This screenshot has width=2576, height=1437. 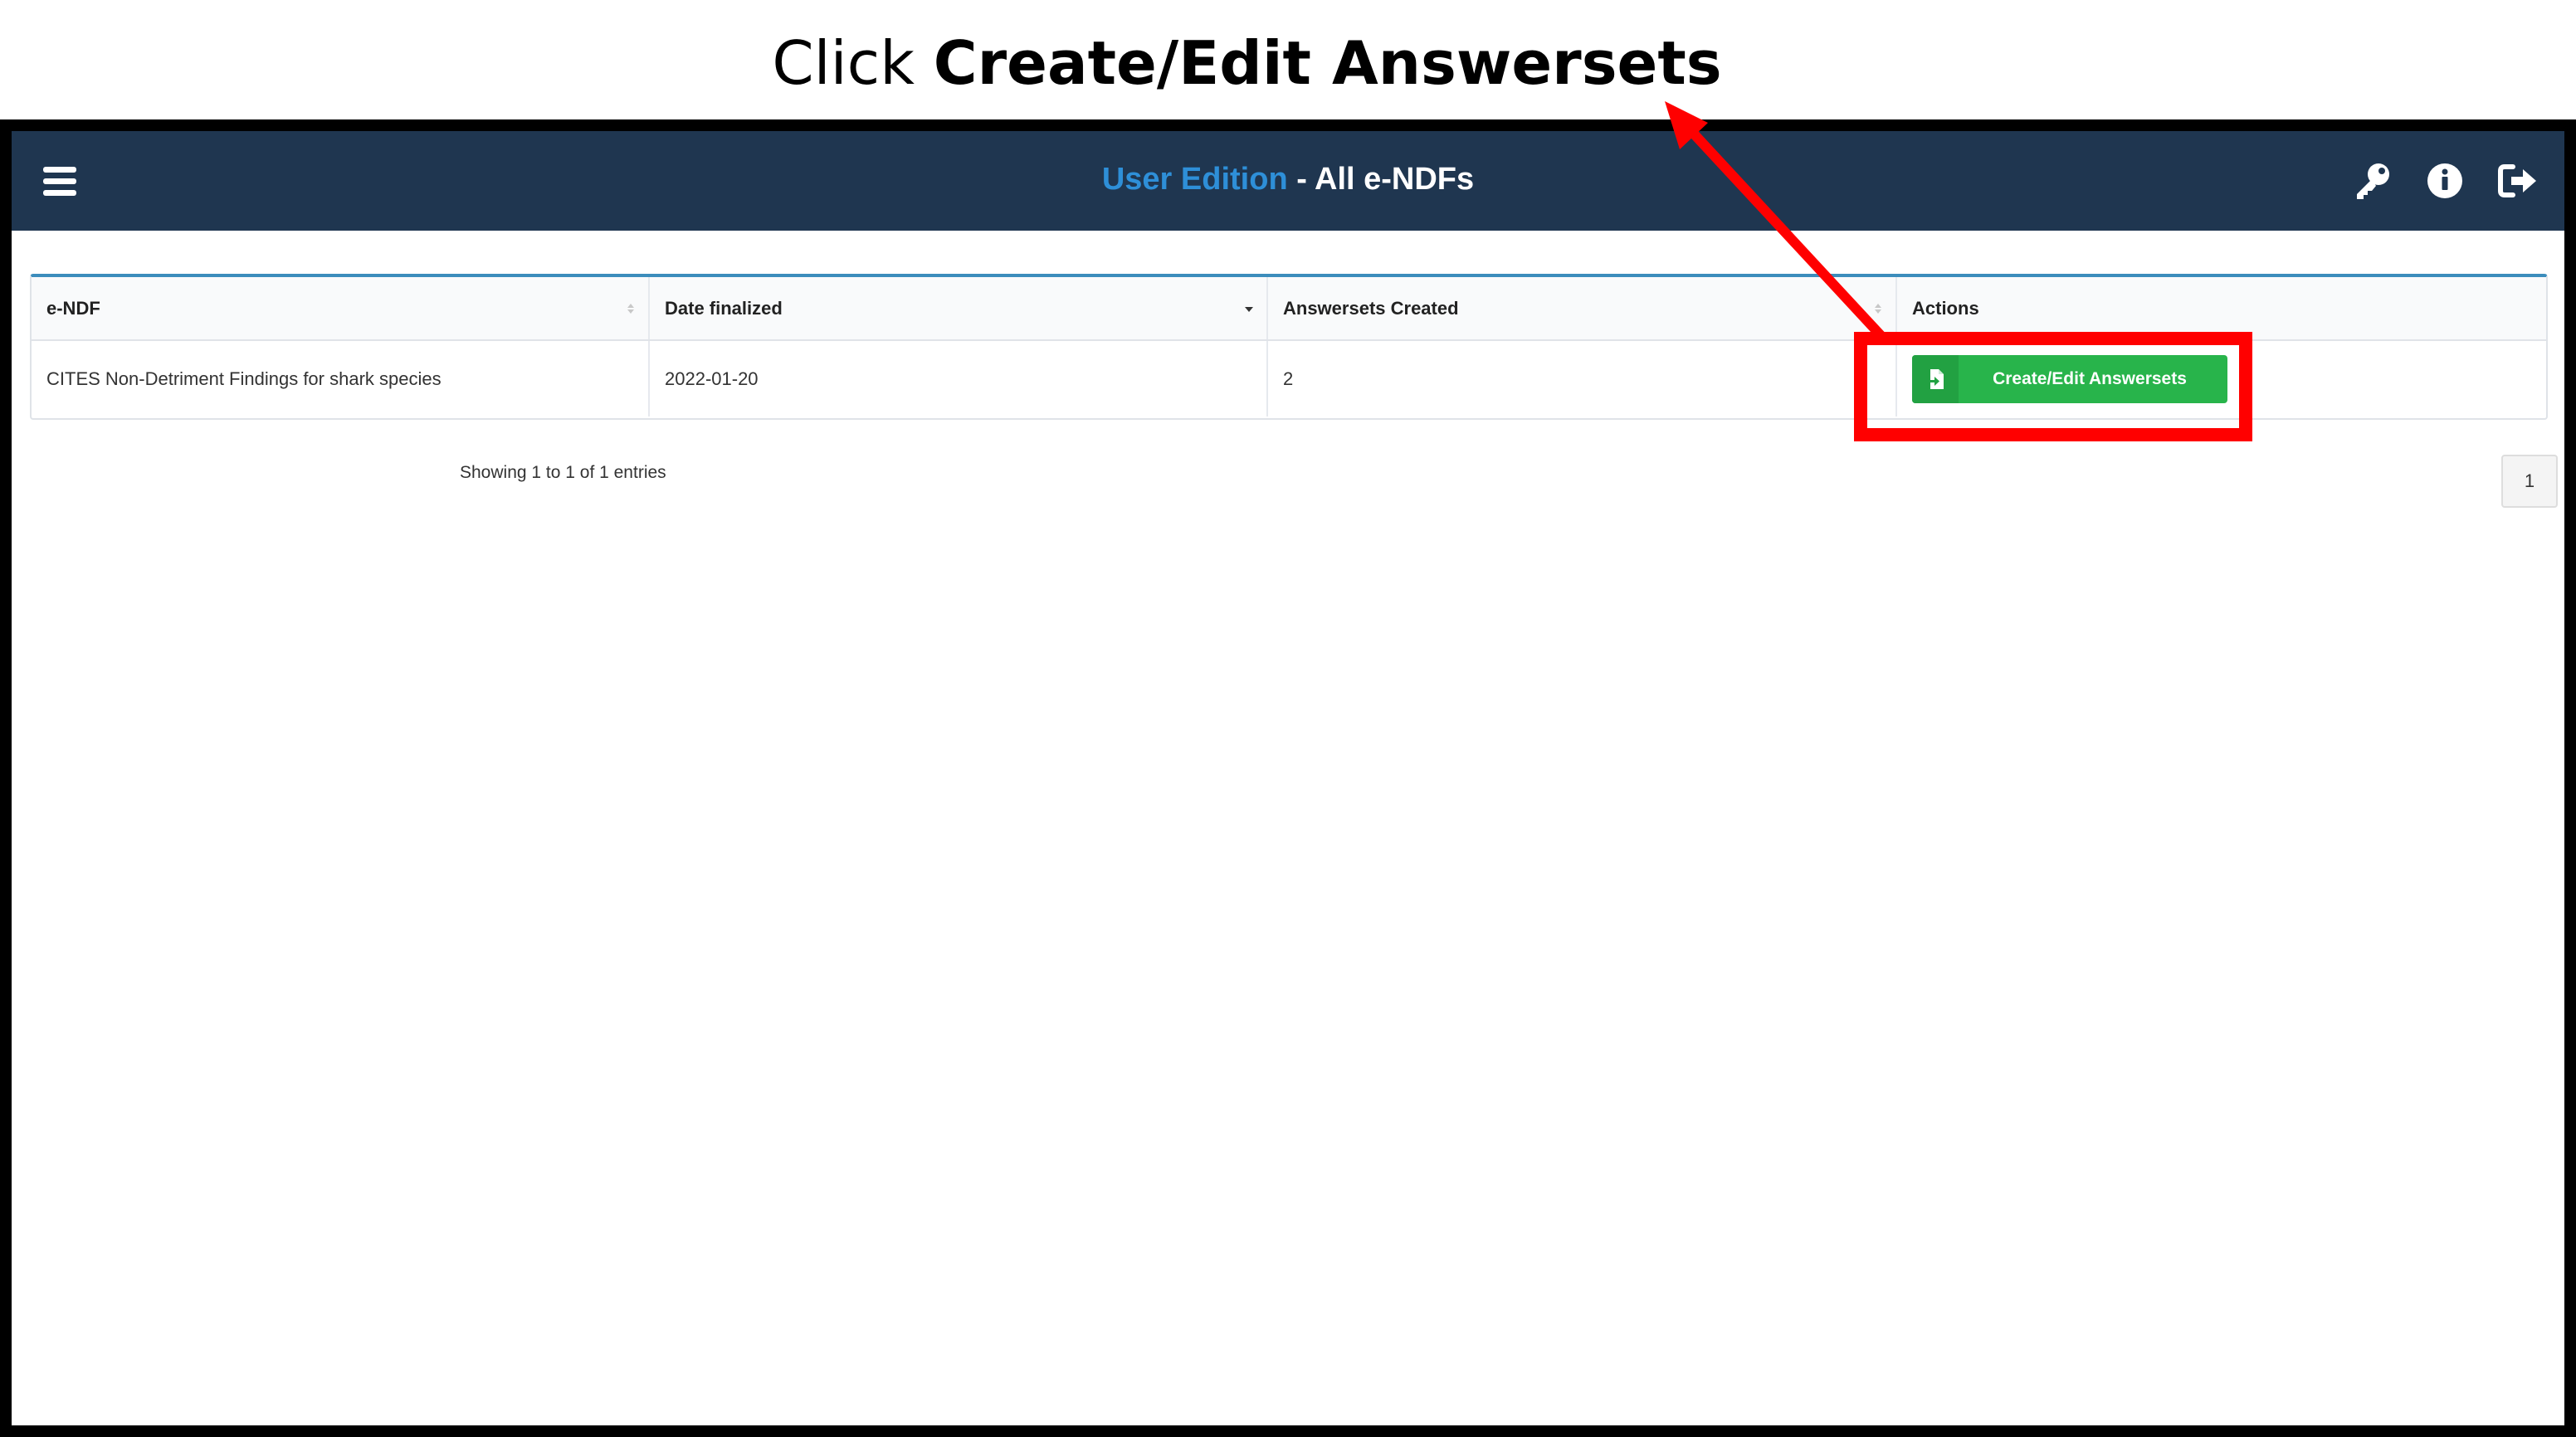 What do you see at coordinates (959, 378) in the screenshot?
I see `cell-date-finalized: 2022-01-20` at bounding box center [959, 378].